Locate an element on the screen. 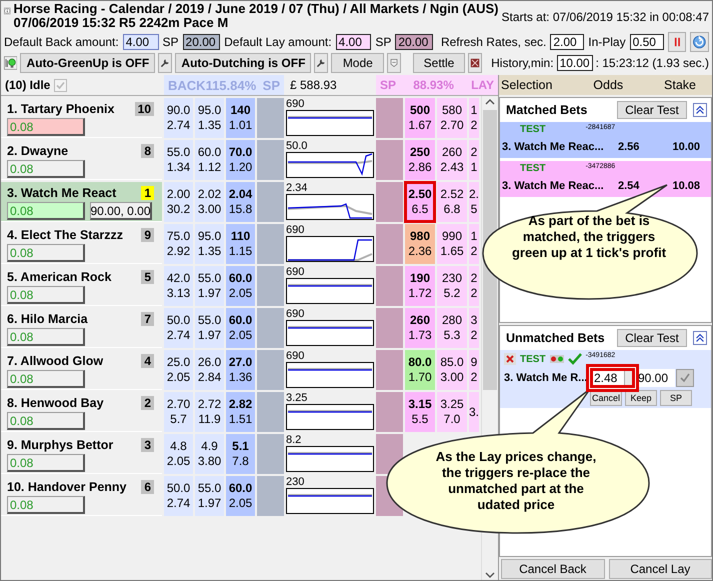 The width and height of the screenshot is (713, 581). lay-price-cell: 2 2 is located at coordinates (474, 286).